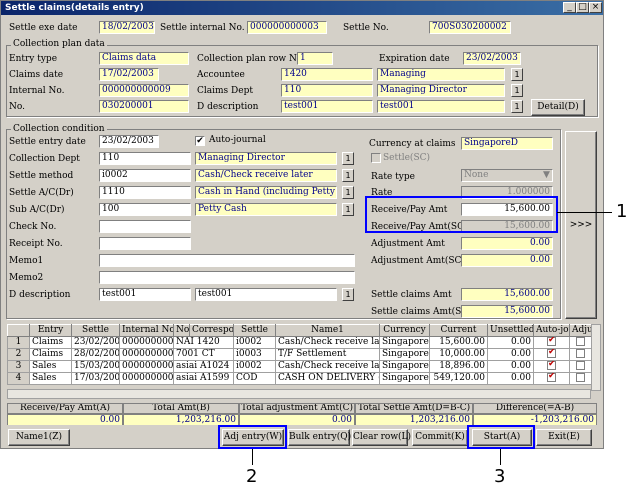  I want to click on column-header: Currency, so click(404, 330).